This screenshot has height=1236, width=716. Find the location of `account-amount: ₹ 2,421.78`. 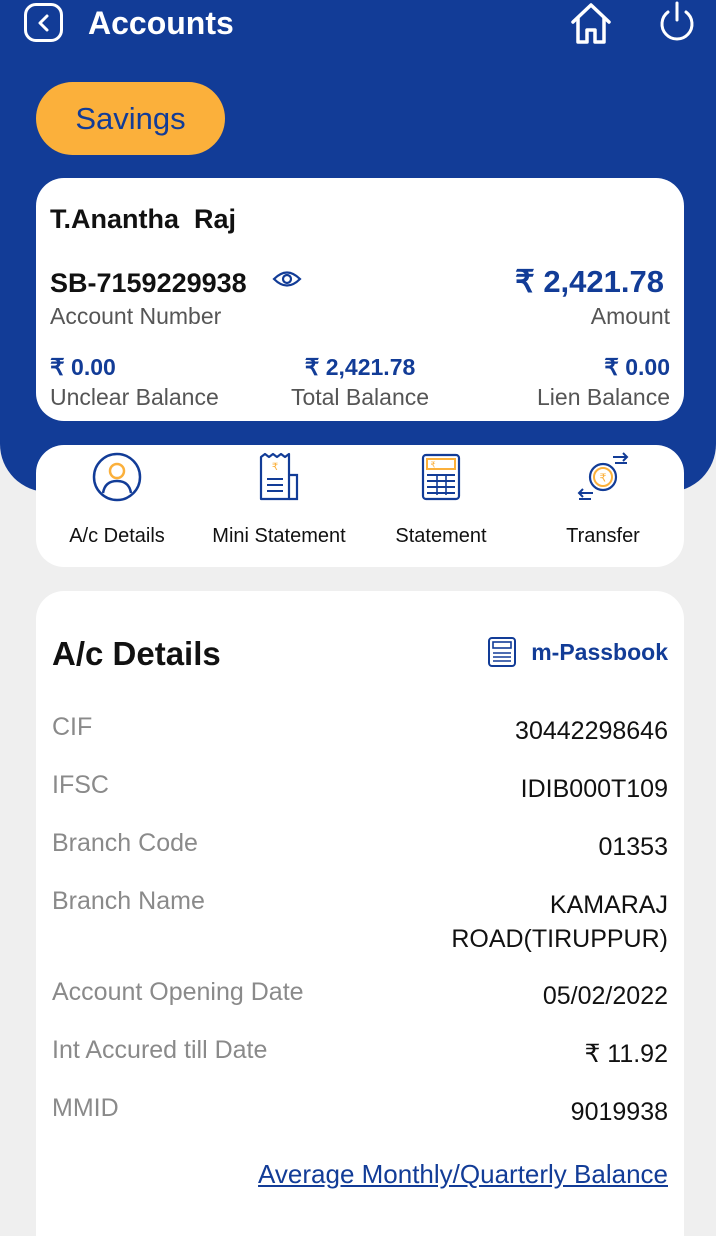

account-amount: ₹ 2,421.78 is located at coordinates (589, 281).